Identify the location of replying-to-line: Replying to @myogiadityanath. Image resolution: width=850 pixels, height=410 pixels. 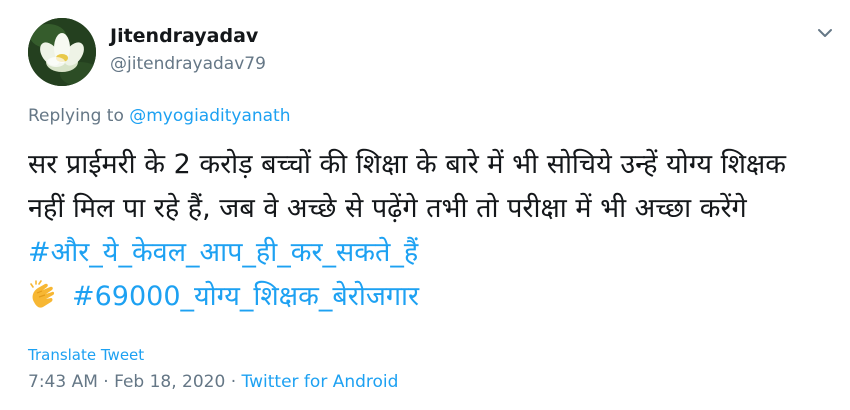
(159, 116).